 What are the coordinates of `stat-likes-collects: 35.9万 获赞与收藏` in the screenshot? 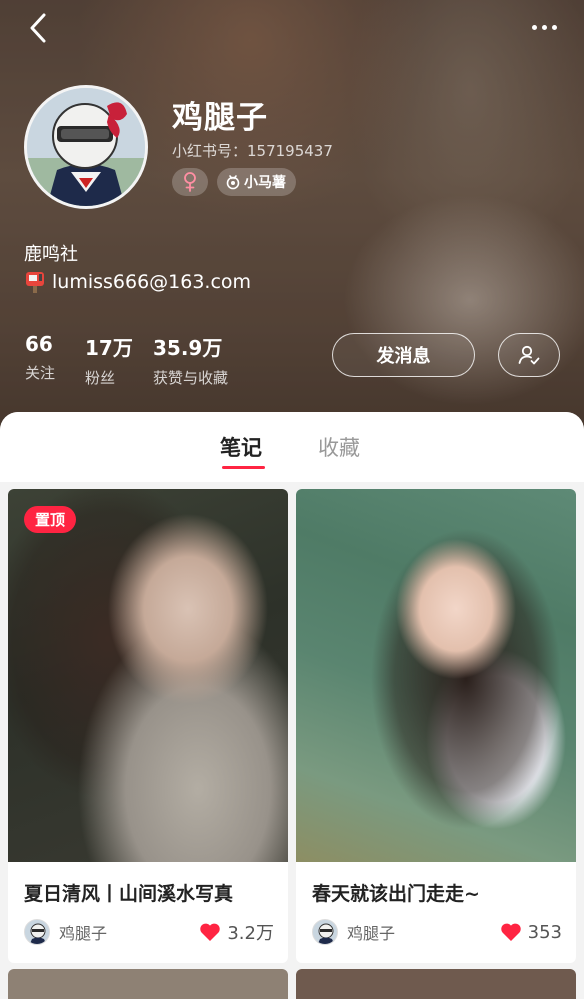 It's located at (190, 360).